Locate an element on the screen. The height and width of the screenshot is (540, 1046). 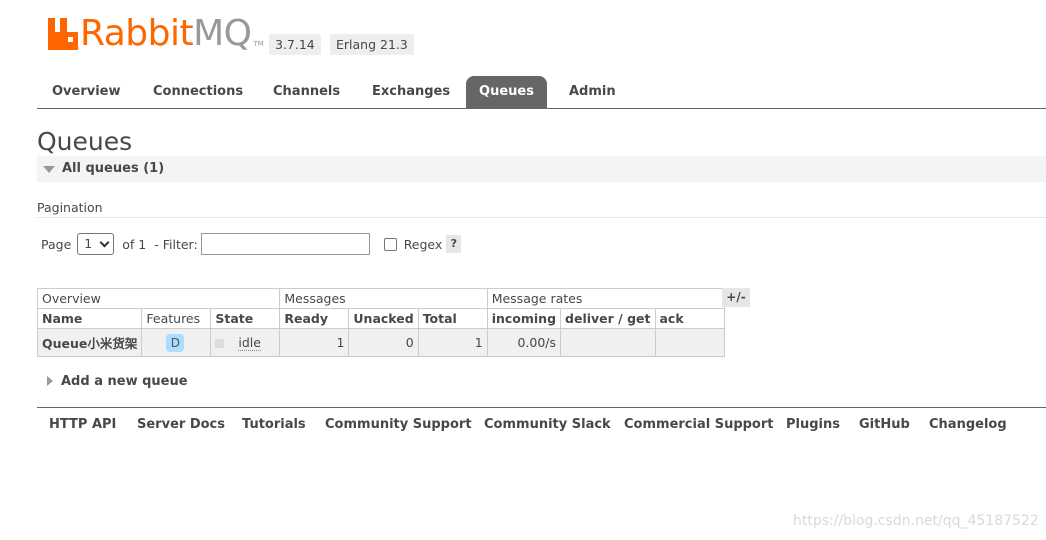
add-queue-label: Add a new queue is located at coordinates (124, 381).